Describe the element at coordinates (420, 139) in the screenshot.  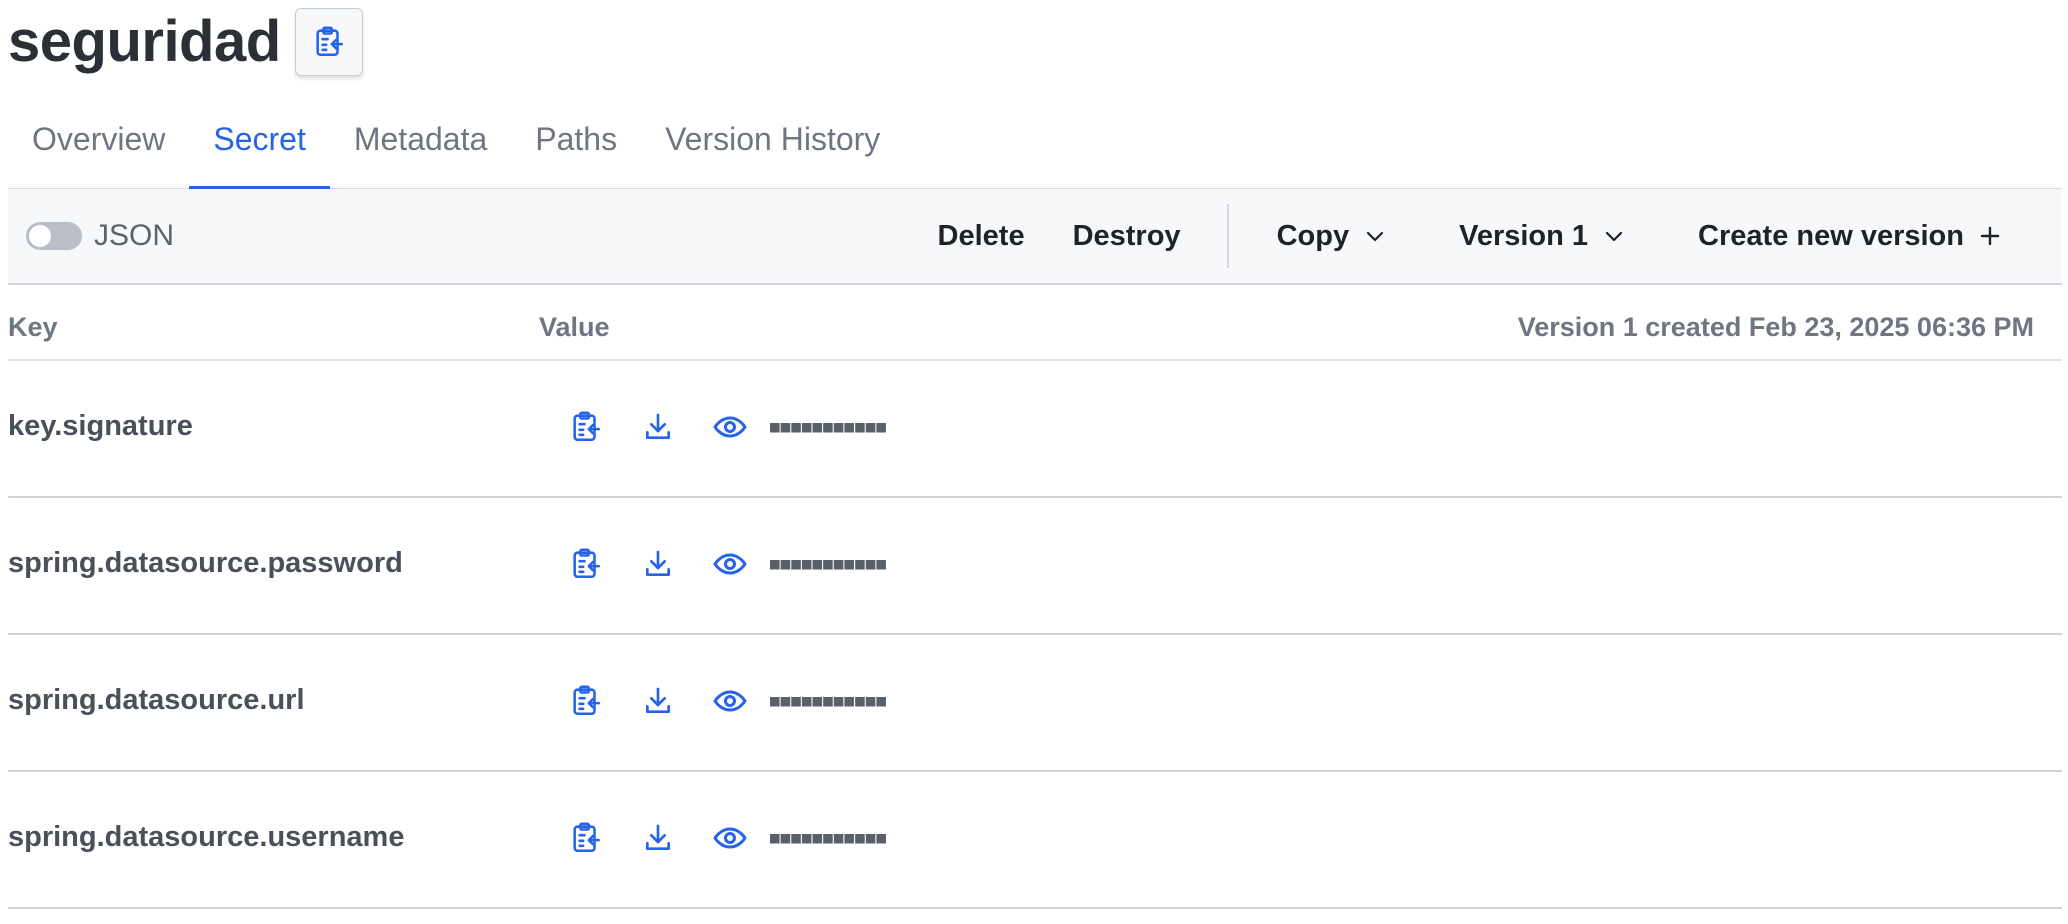
I see `tab-metadata: Metadata` at that location.